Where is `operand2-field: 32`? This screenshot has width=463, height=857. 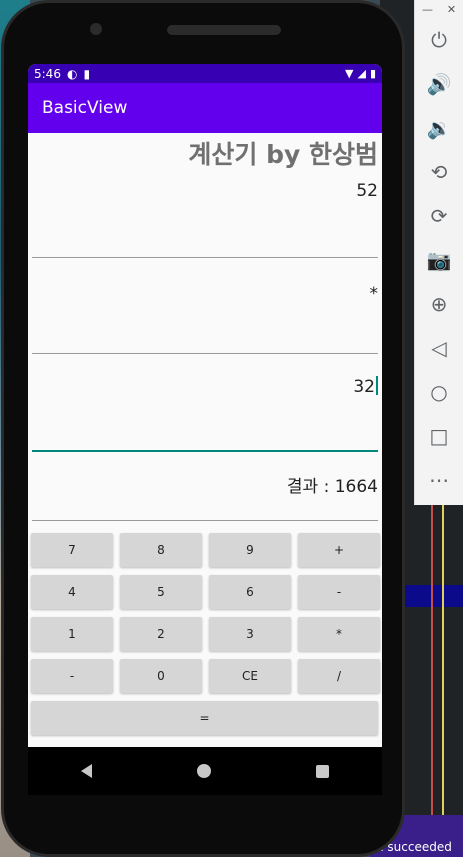 operand2-field: 32 is located at coordinates (205, 403).